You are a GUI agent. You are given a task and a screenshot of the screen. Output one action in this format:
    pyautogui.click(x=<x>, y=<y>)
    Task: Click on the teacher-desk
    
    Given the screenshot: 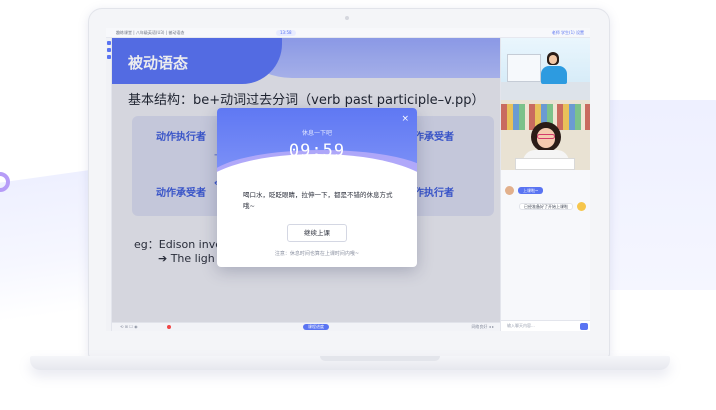 What is the action you would take?
    pyautogui.click(x=545, y=91)
    